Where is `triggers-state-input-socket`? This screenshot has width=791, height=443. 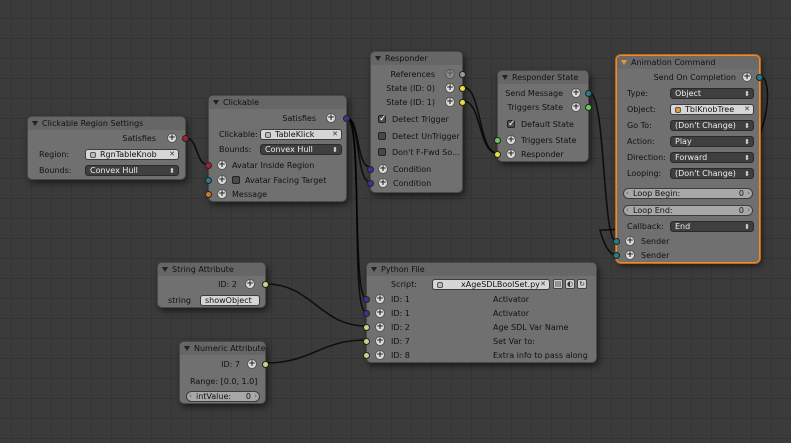
triggers-state-input-socket is located at coordinates (497, 140).